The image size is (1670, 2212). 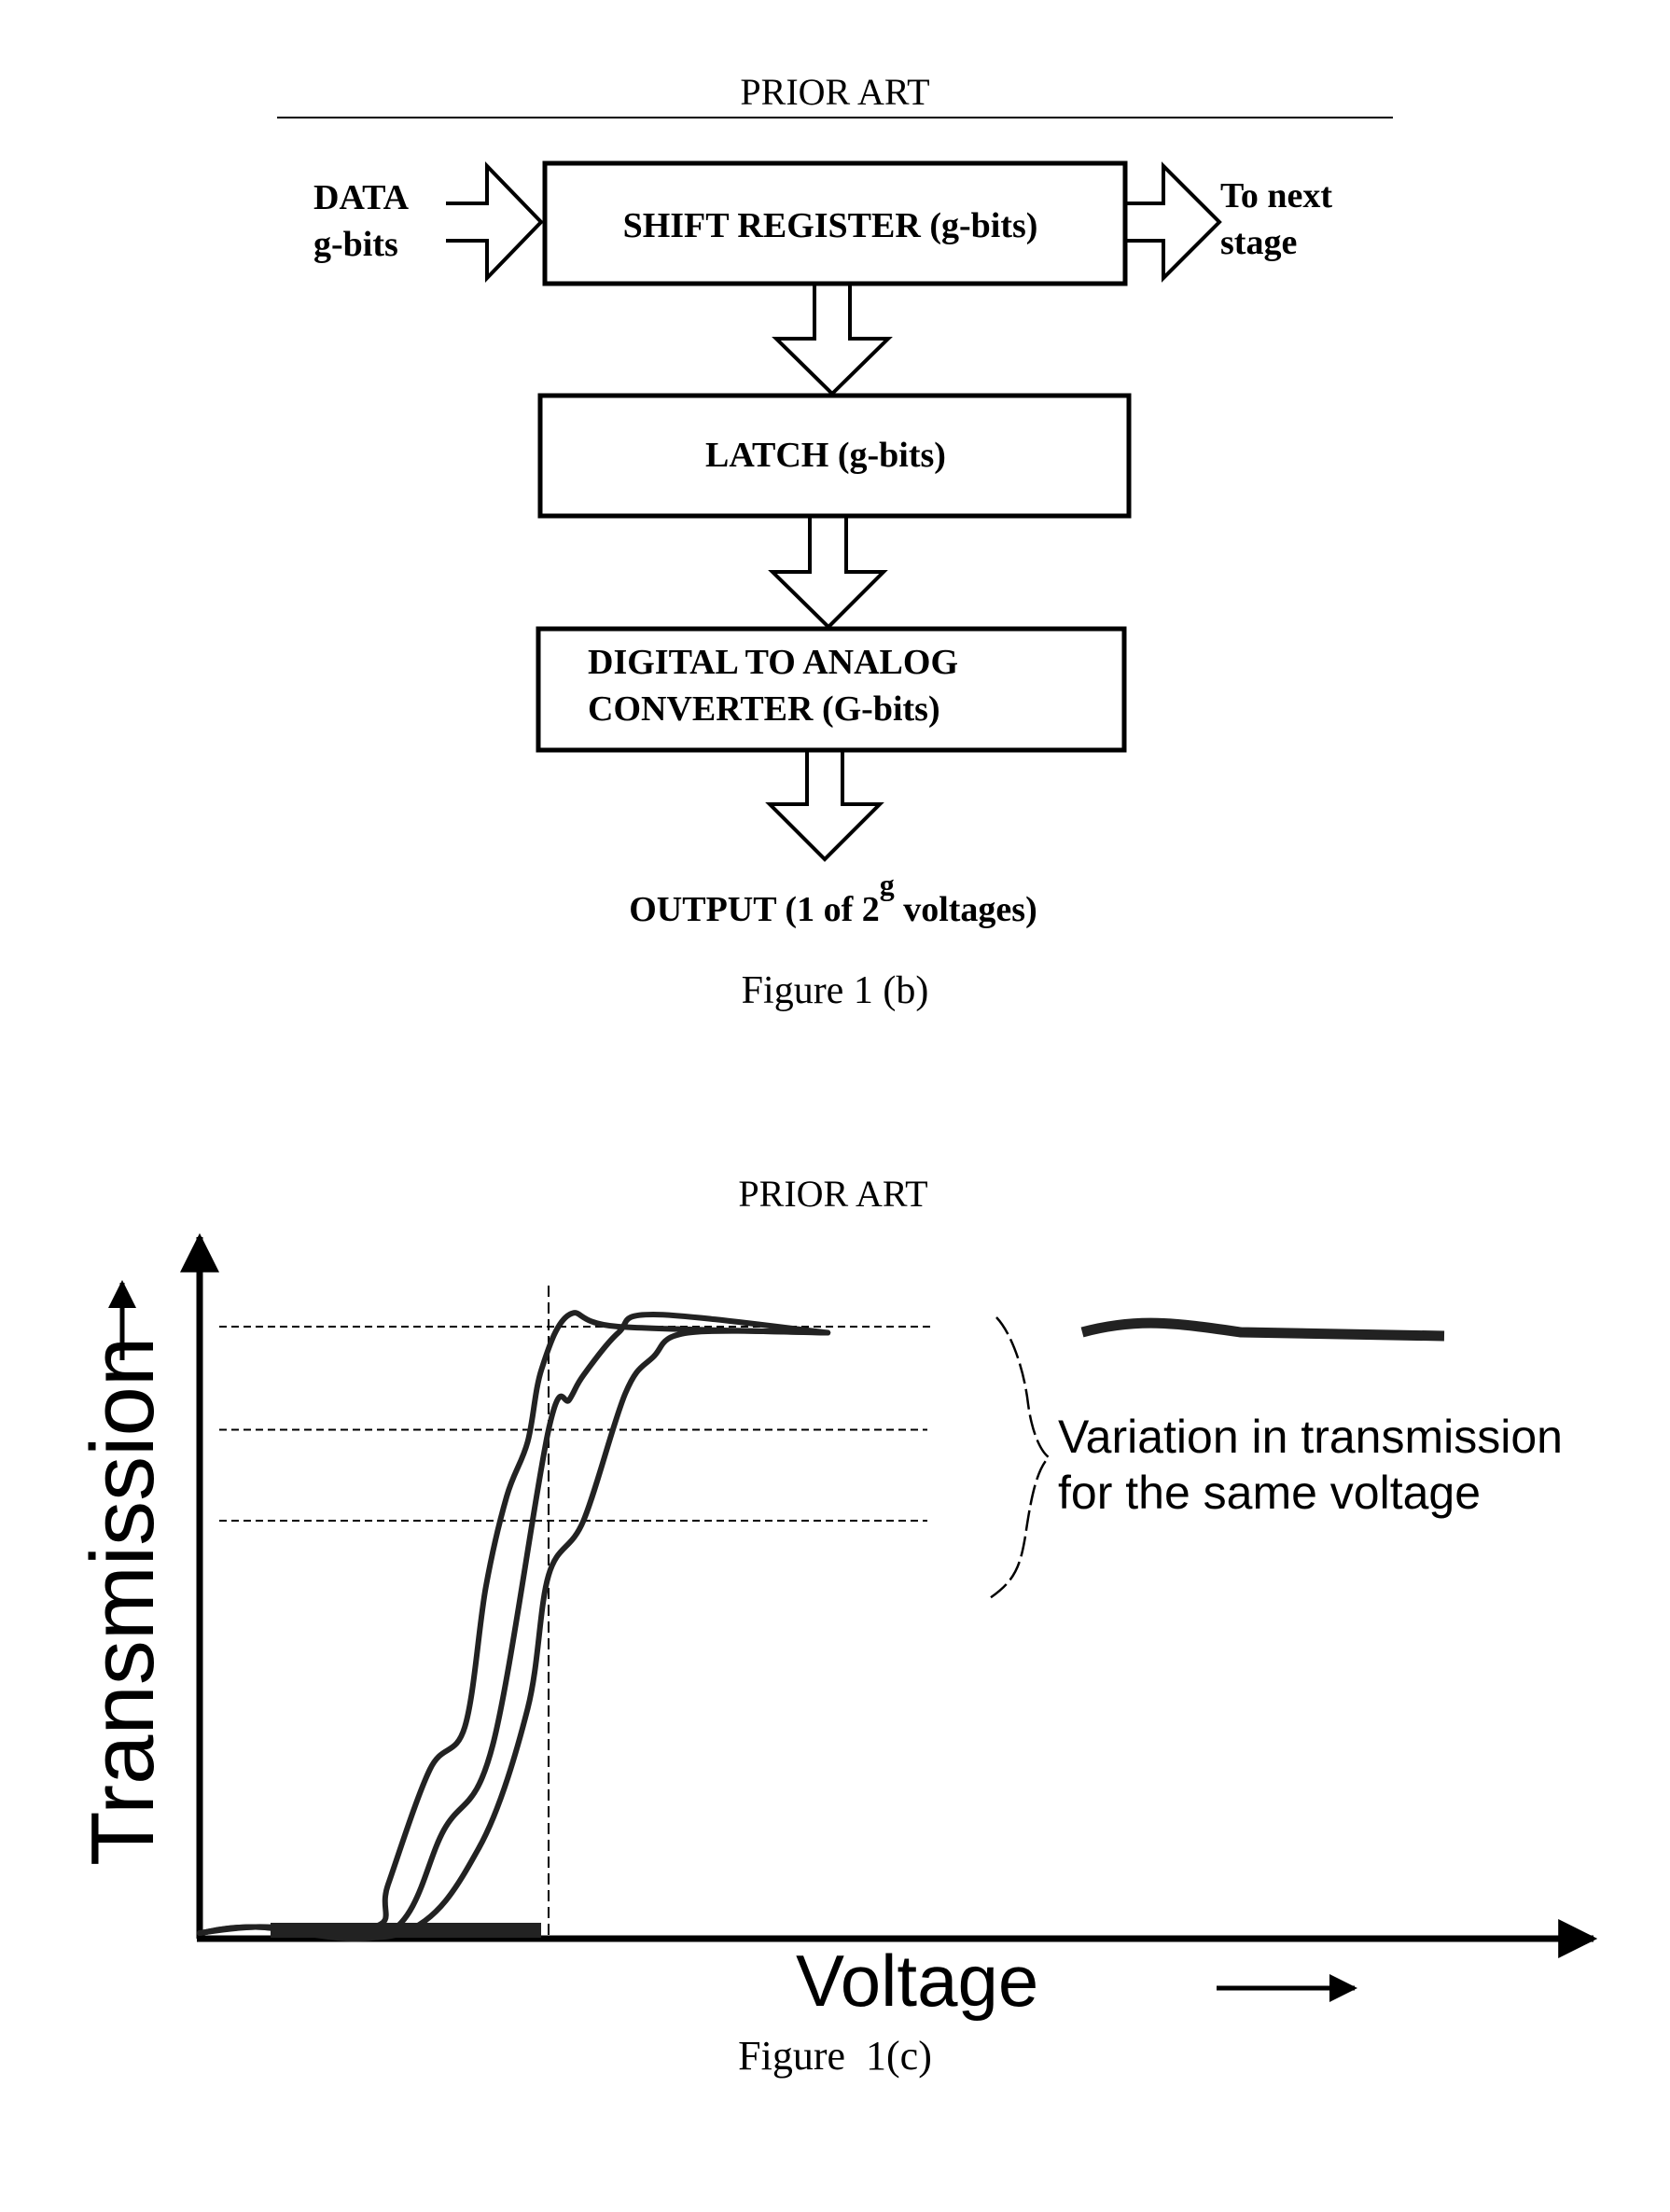 What do you see at coordinates (832, 1194) in the screenshot?
I see `figure-1c-header: PRIOR ART` at bounding box center [832, 1194].